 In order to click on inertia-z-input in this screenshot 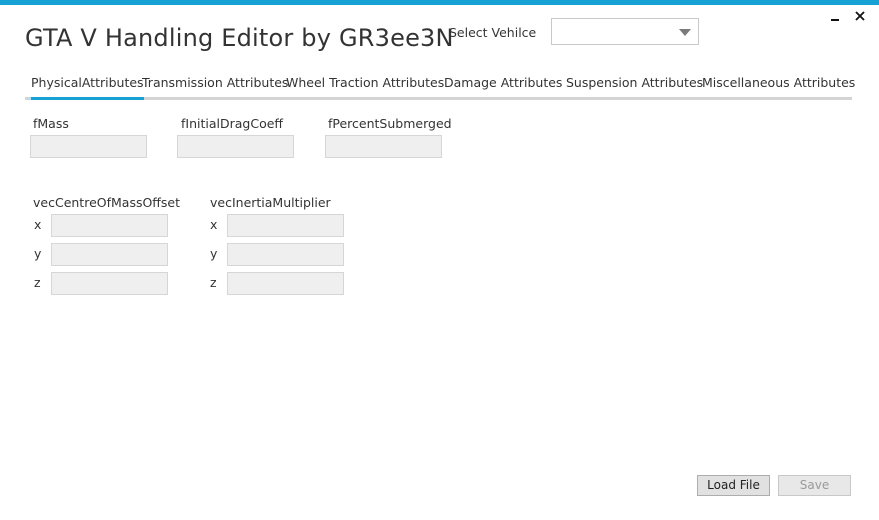, I will do `click(285, 283)`.